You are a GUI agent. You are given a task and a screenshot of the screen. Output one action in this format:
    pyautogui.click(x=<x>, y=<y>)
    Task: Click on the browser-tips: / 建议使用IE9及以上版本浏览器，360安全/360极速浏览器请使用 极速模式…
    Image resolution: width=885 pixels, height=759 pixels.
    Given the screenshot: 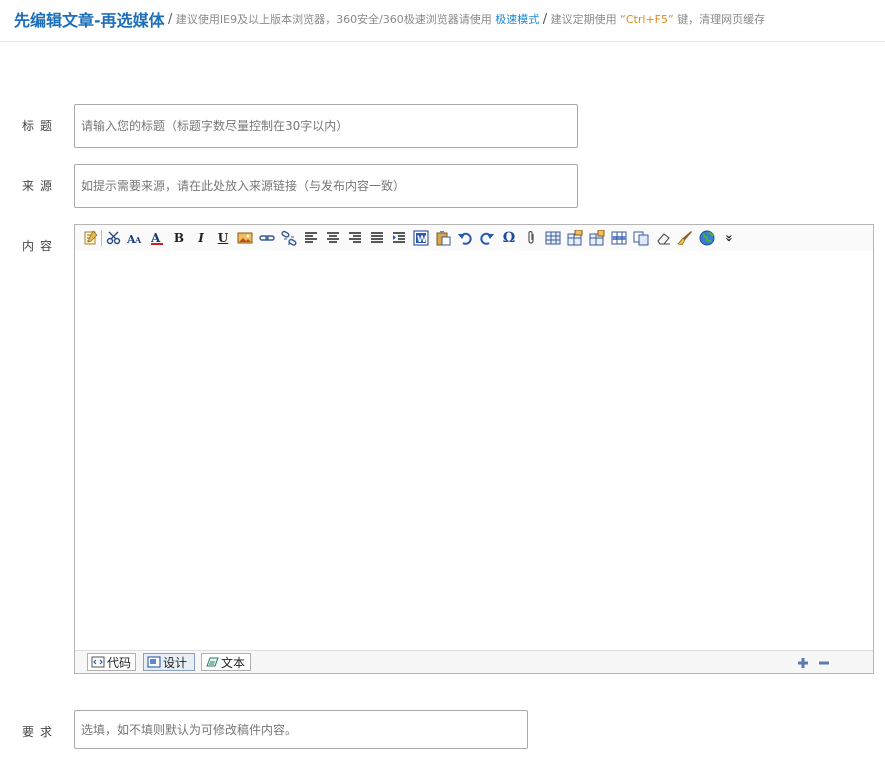 What is the action you would take?
    pyautogui.click(x=466, y=19)
    